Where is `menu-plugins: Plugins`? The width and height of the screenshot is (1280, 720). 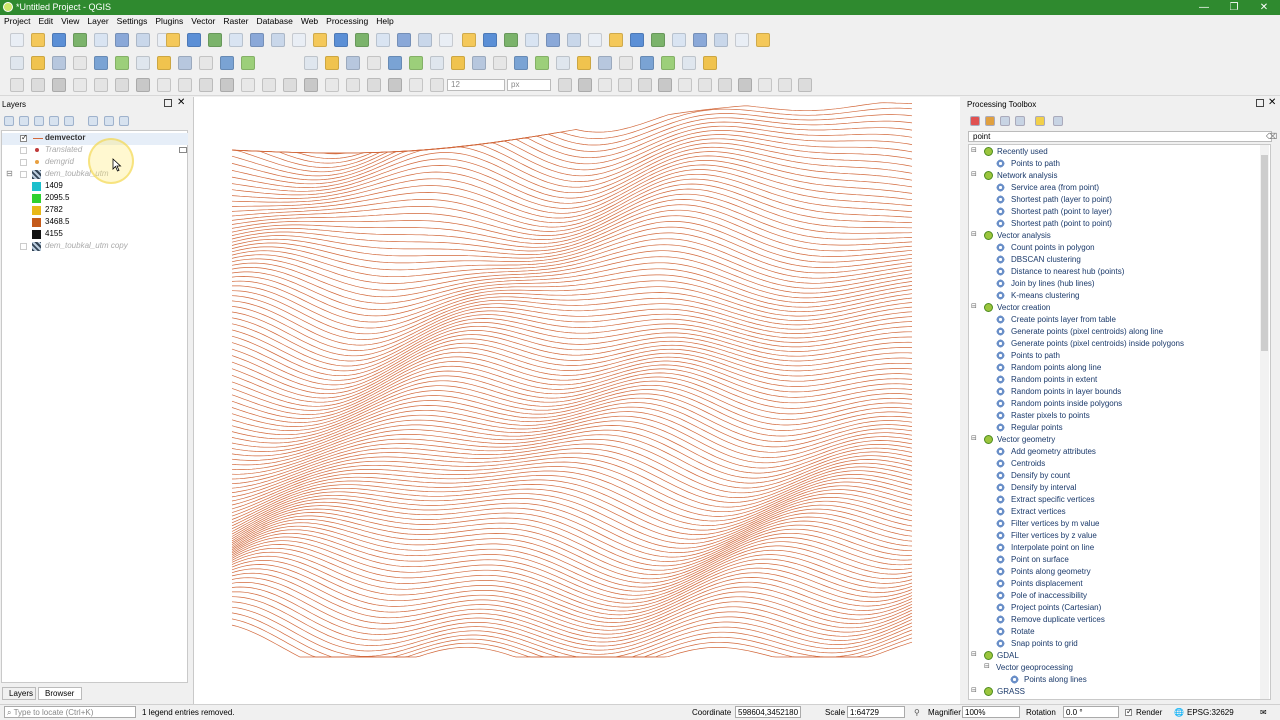 menu-plugins: Plugins is located at coordinates (169, 20).